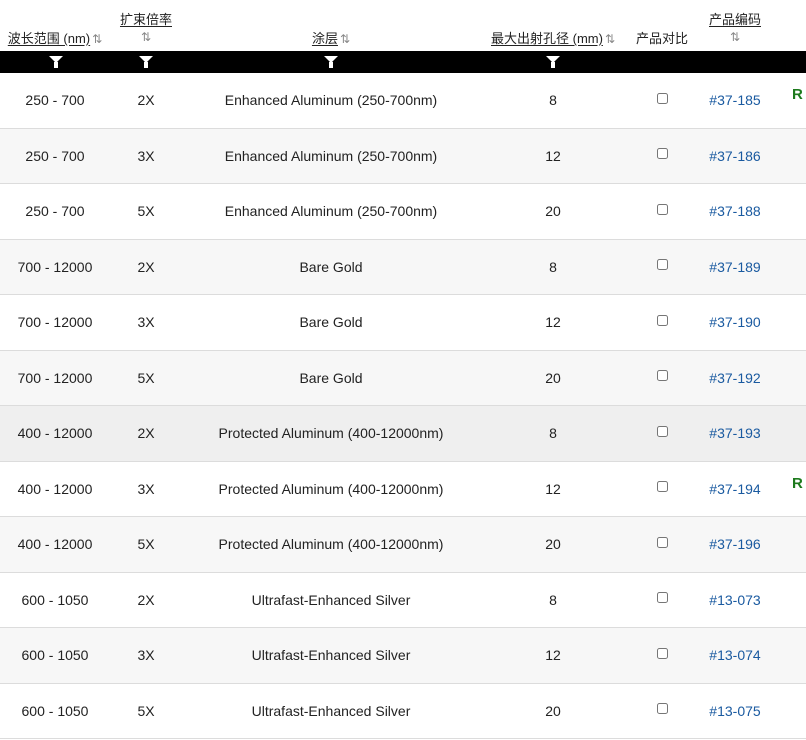 Image resolution: width=806 pixels, height=740 pixels. I want to click on part-number-link: #37-185, so click(734, 100).